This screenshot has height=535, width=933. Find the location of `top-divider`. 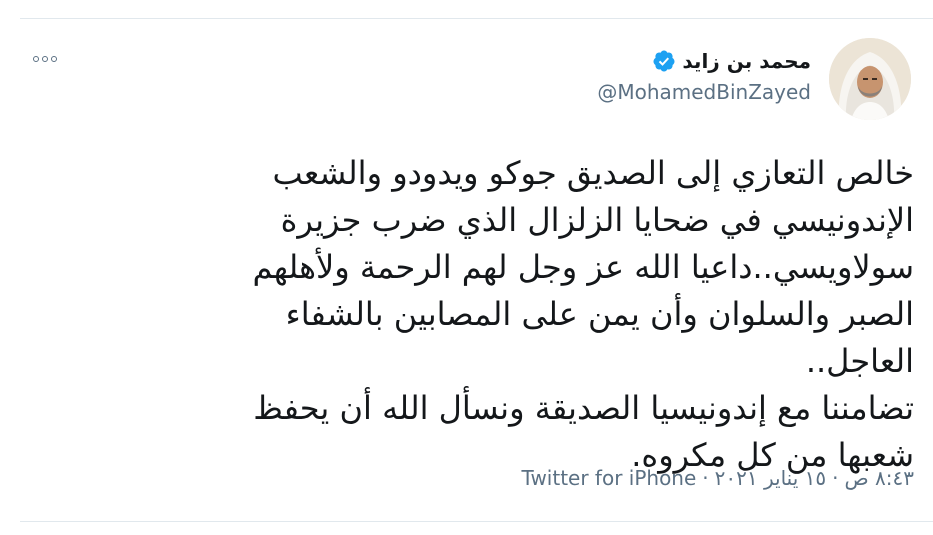

top-divider is located at coordinates (476, 18).